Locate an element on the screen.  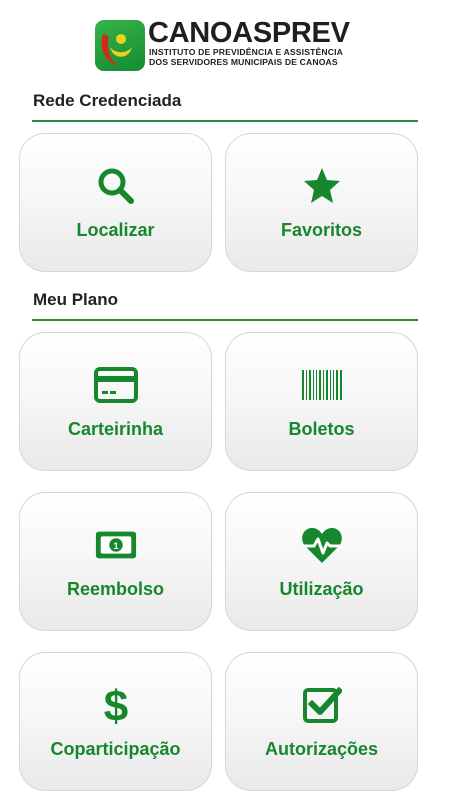
brand-title: CANOASPREV is located at coordinates (249, 33).